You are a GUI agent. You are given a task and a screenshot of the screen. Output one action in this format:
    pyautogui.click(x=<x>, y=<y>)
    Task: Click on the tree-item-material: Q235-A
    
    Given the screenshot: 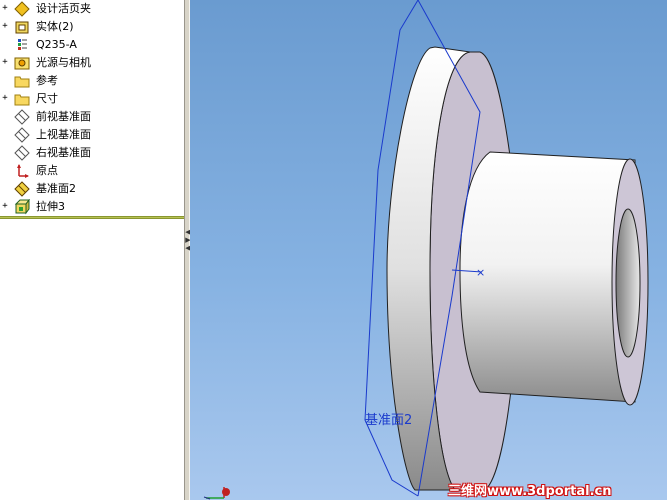 What is the action you would take?
    pyautogui.click(x=92, y=45)
    